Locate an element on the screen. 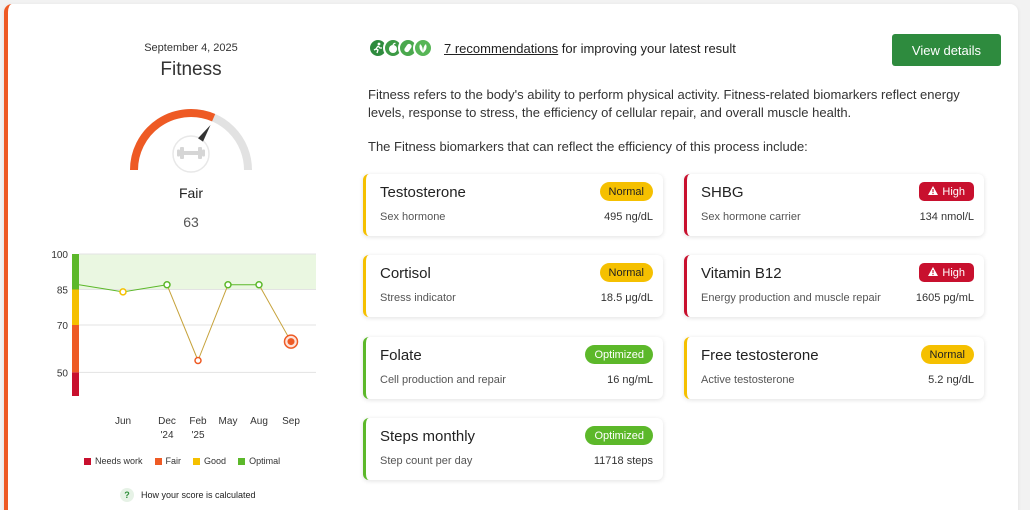 Image resolution: width=1030 pixels, height=510 pixels. biomarker-value: 11718 steps is located at coordinates (623, 461).